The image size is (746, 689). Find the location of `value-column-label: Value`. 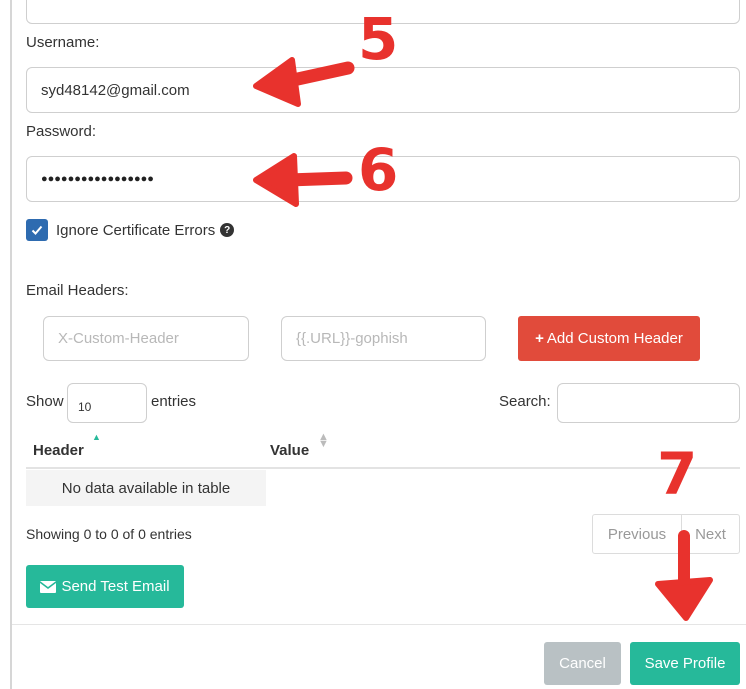

value-column-label: Value is located at coordinates (290, 450).